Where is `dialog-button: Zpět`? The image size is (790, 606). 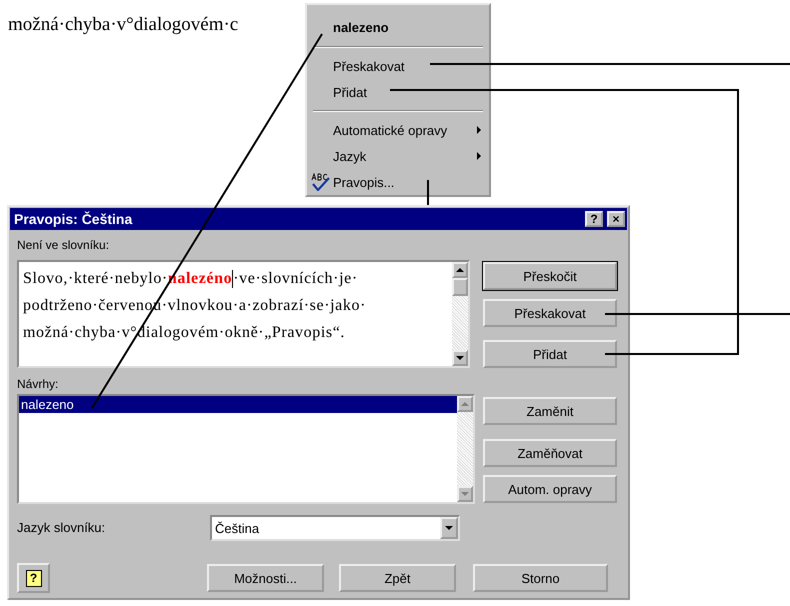 dialog-button: Zpět is located at coordinates (397, 578).